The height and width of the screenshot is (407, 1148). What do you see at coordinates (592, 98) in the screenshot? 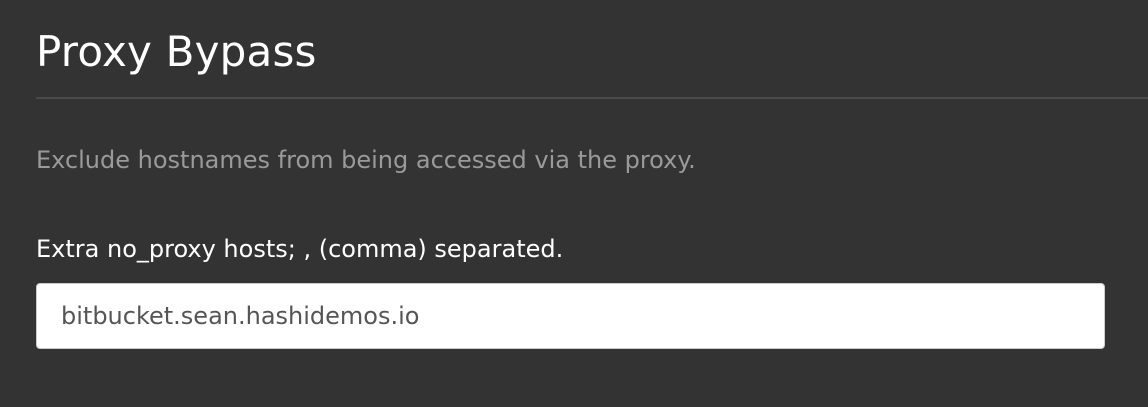
I see `title-divider` at bounding box center [592, 98].